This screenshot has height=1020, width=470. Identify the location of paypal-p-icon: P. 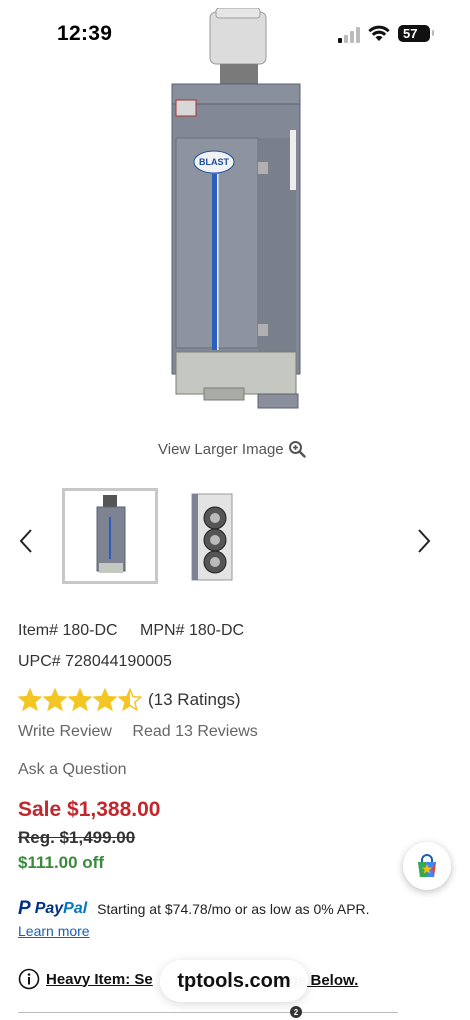
(24, 908).